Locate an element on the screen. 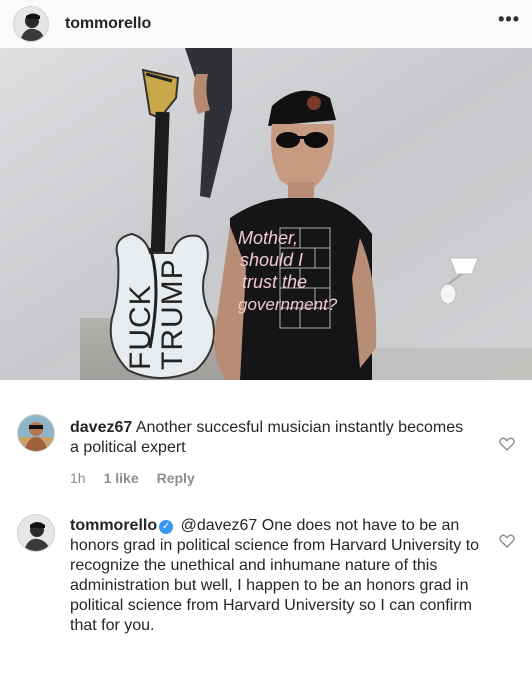  comment-likes: 1 like is located at coordinates (121, 478).